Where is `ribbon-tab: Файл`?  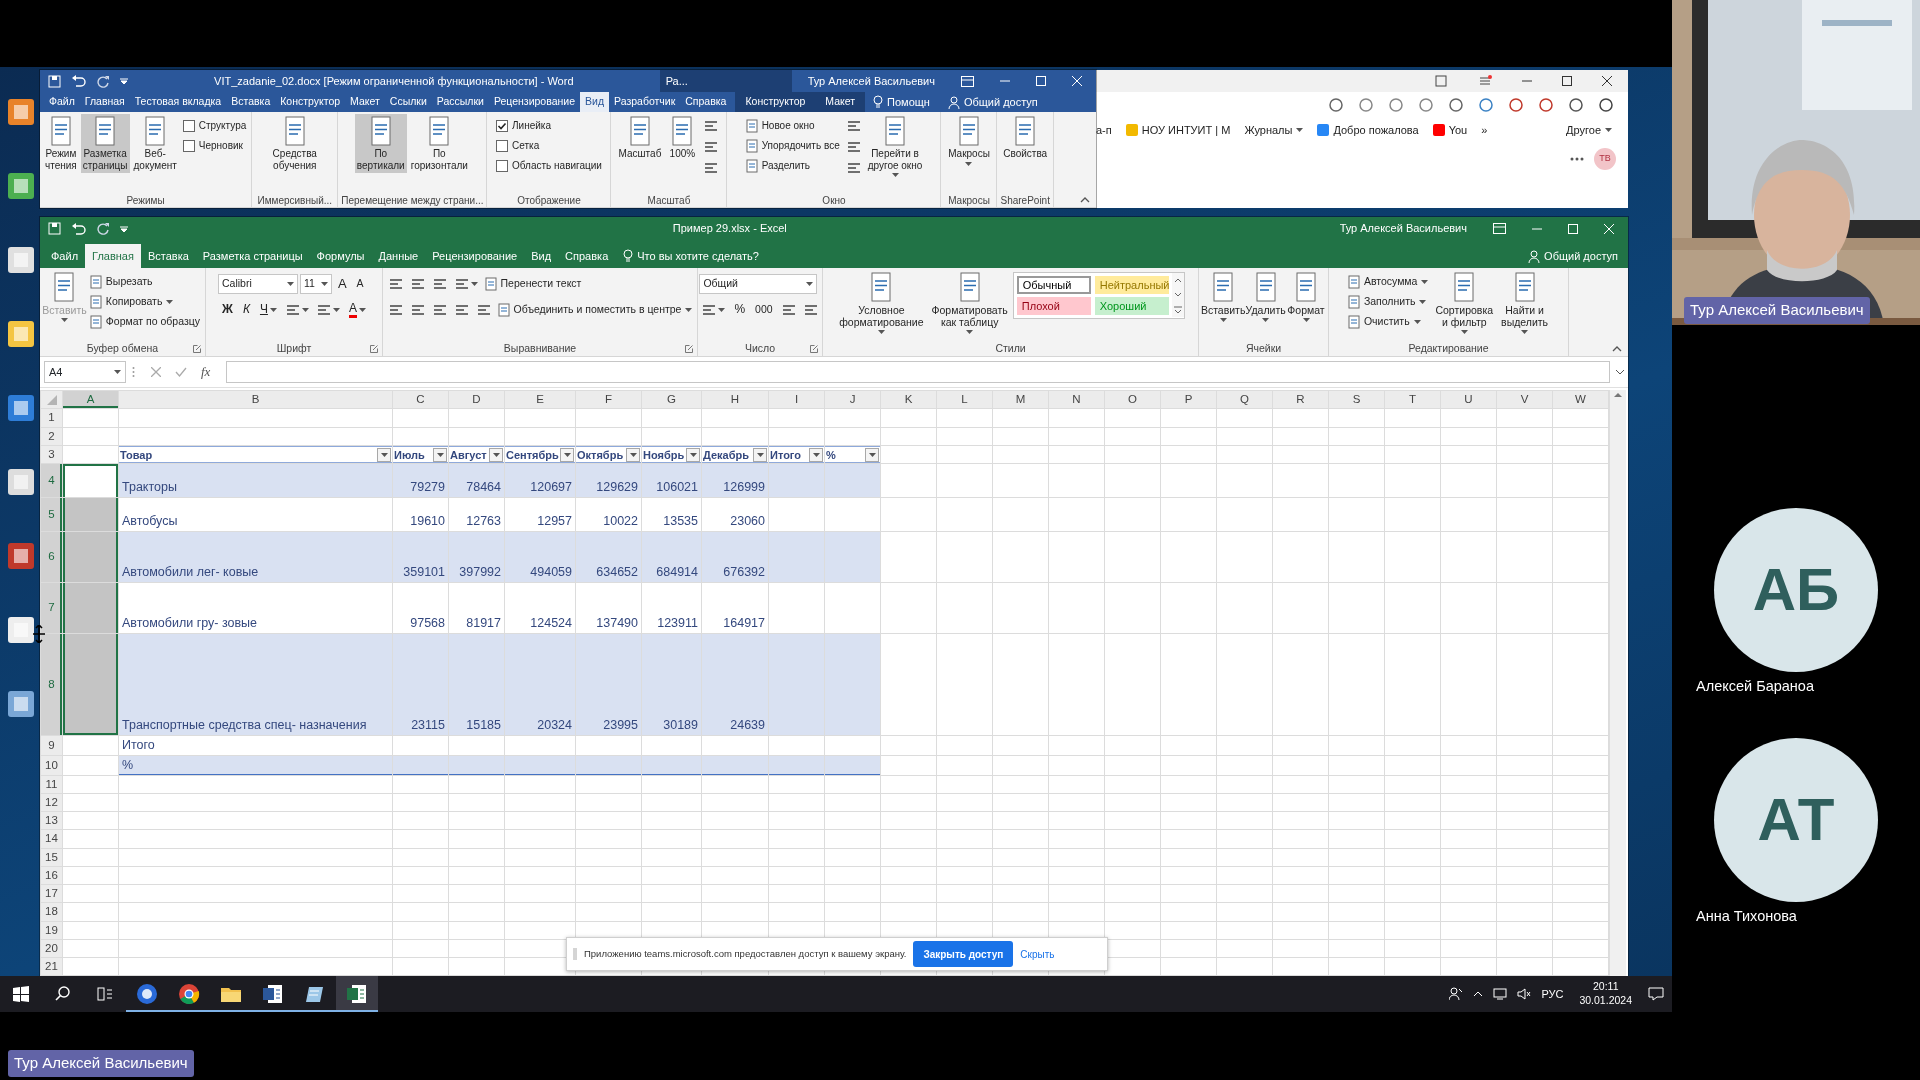
ribbon-tab: Файл is located at coordinates (62, 102).